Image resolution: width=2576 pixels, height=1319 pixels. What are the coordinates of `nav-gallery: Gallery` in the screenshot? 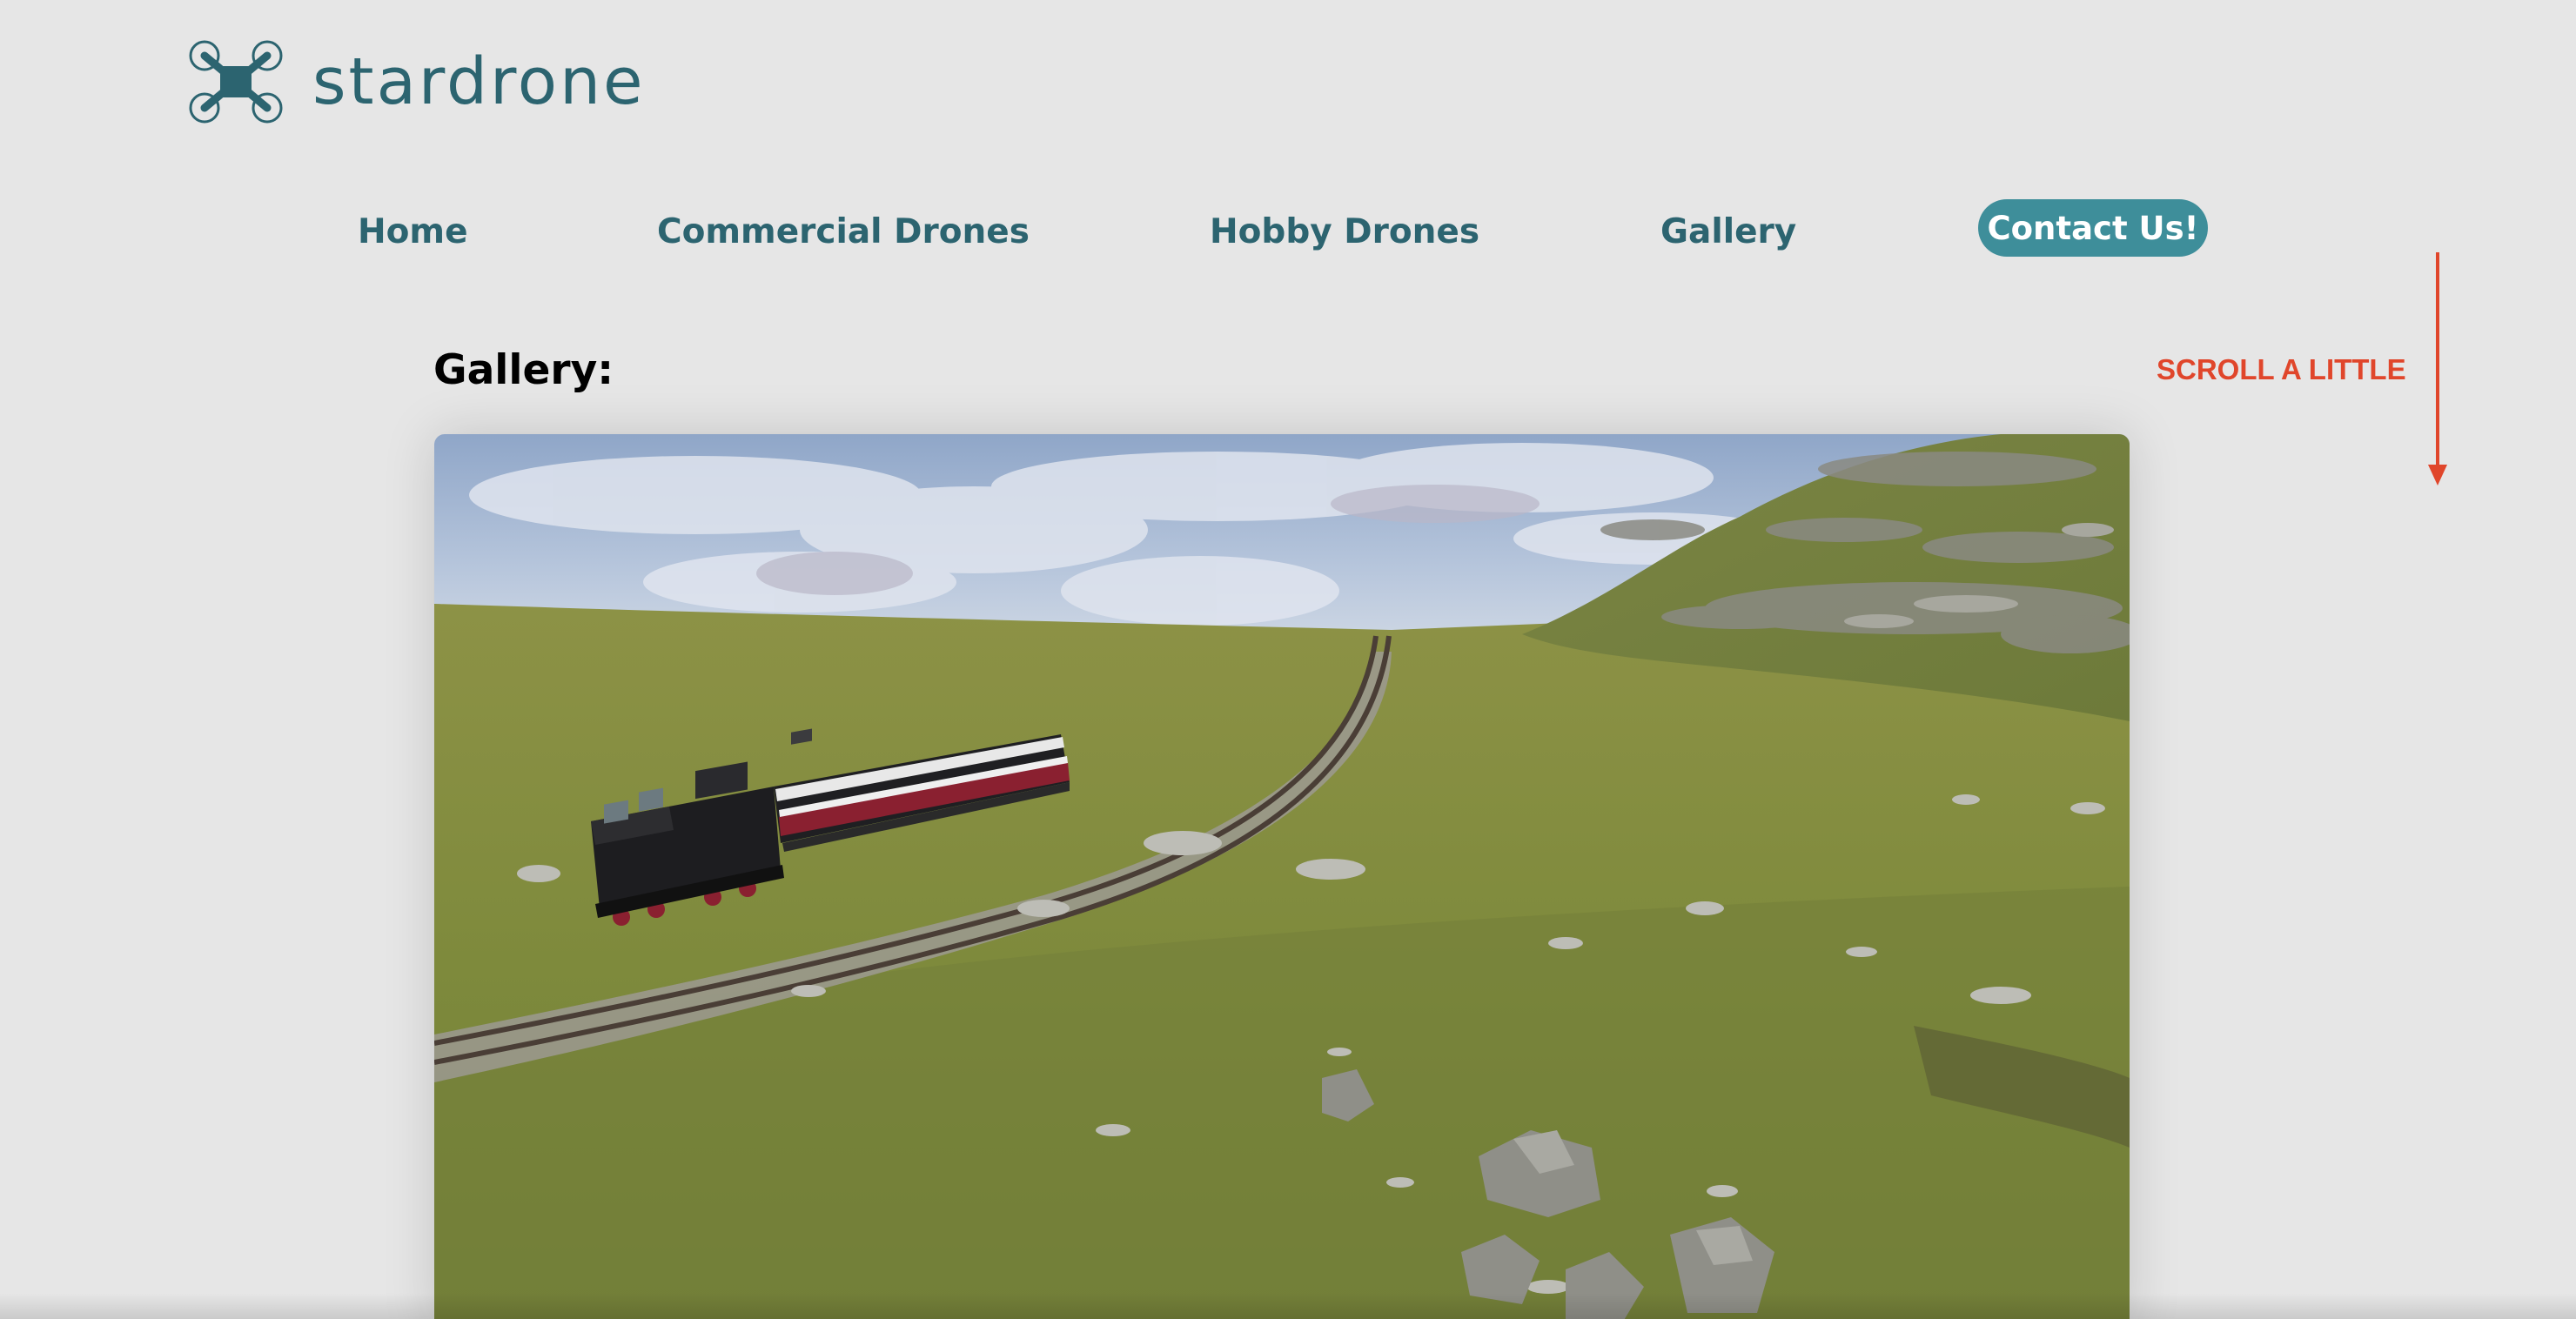 It's located at (1728, 232).